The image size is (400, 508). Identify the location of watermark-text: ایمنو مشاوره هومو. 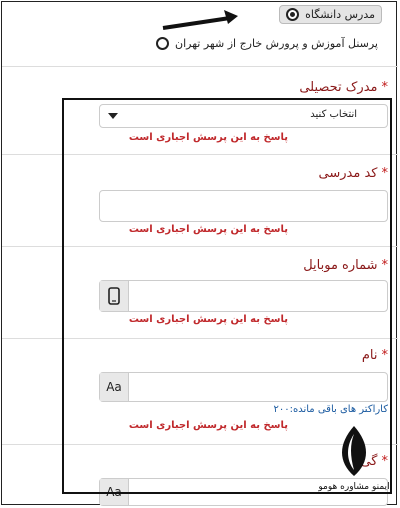
(354, 487).